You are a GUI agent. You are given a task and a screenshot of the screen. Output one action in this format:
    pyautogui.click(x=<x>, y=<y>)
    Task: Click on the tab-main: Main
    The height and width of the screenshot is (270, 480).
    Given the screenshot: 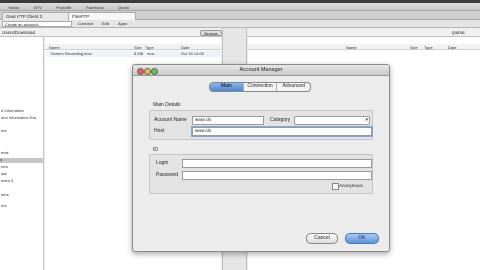 What is the action you would take?
    pyautogui.click(x=227, y=87)
    